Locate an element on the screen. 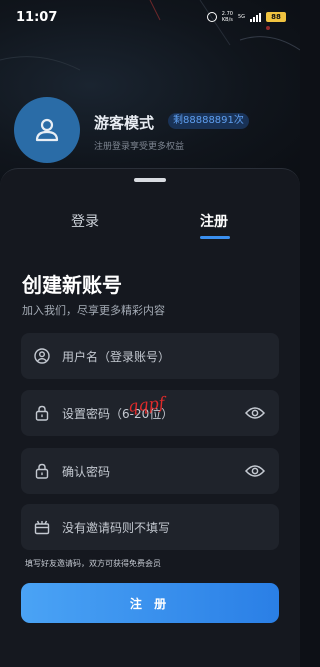 This screenshot has width=320, height=667. gift-icon is located at coordinates (42, 527).